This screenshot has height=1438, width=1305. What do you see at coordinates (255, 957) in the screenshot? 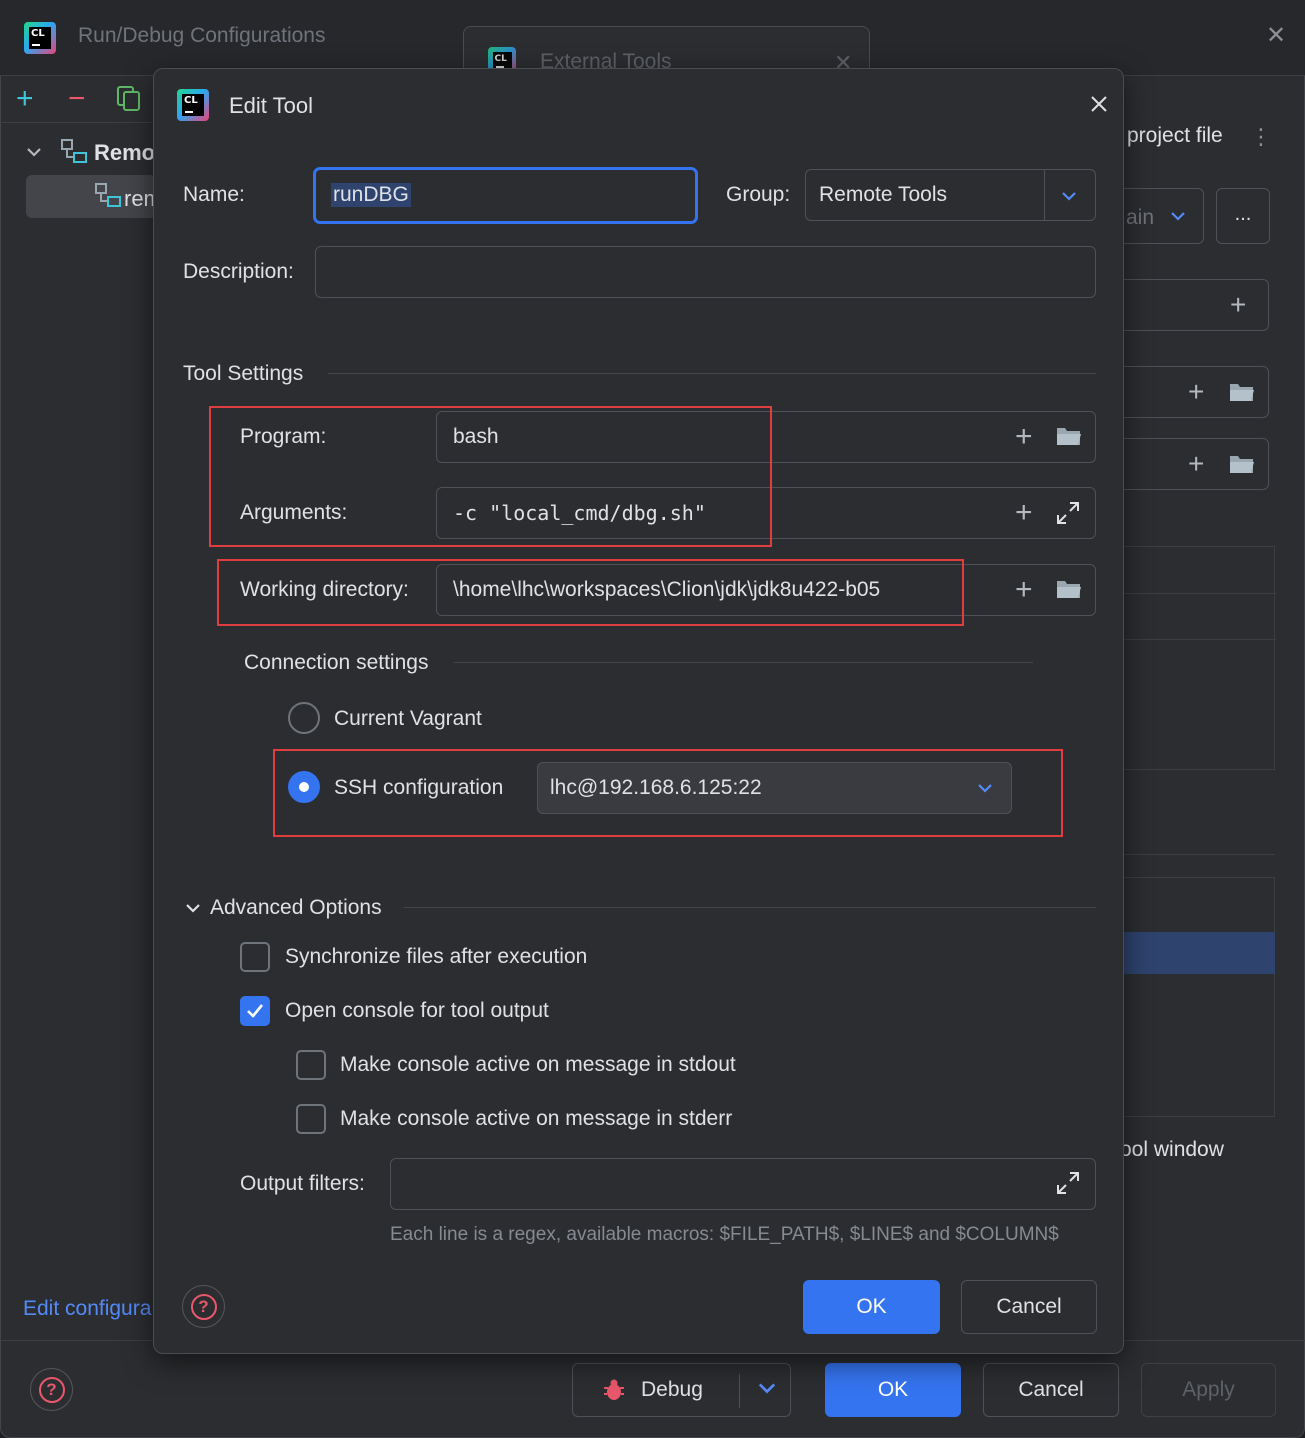
I see `synchronize-files-checkbox` at bounding box center [255, 957].